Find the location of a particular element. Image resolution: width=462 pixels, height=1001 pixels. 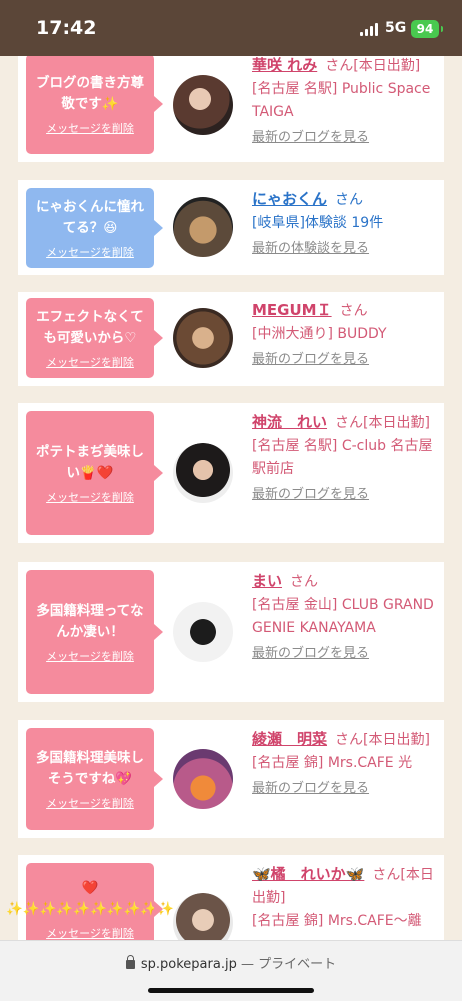

message-bubble: 多国籍料理美味しそうですね💖 メッセージを削除 is located at coordinates (94, 779).